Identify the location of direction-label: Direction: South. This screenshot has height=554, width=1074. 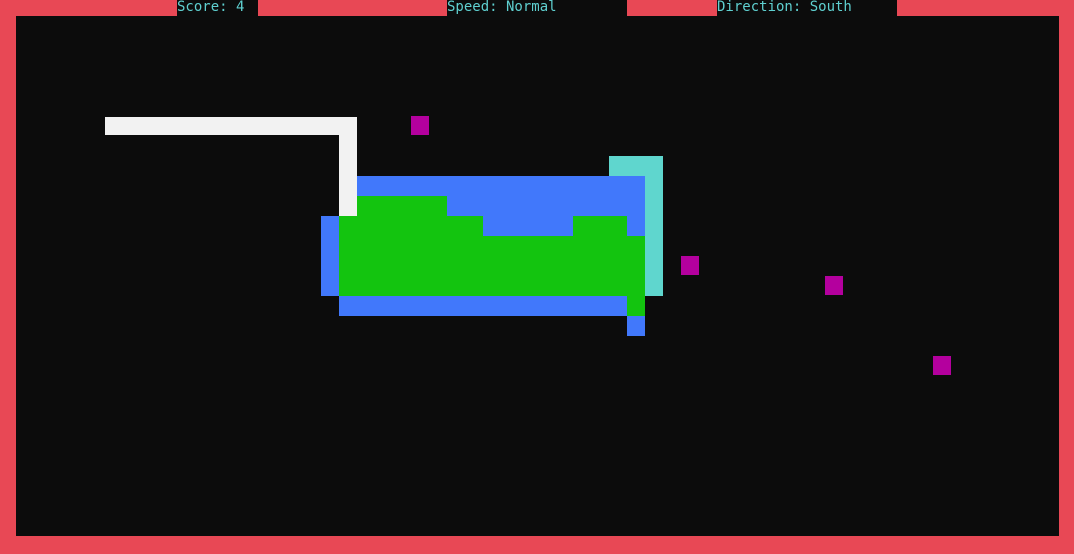
(807, 8).